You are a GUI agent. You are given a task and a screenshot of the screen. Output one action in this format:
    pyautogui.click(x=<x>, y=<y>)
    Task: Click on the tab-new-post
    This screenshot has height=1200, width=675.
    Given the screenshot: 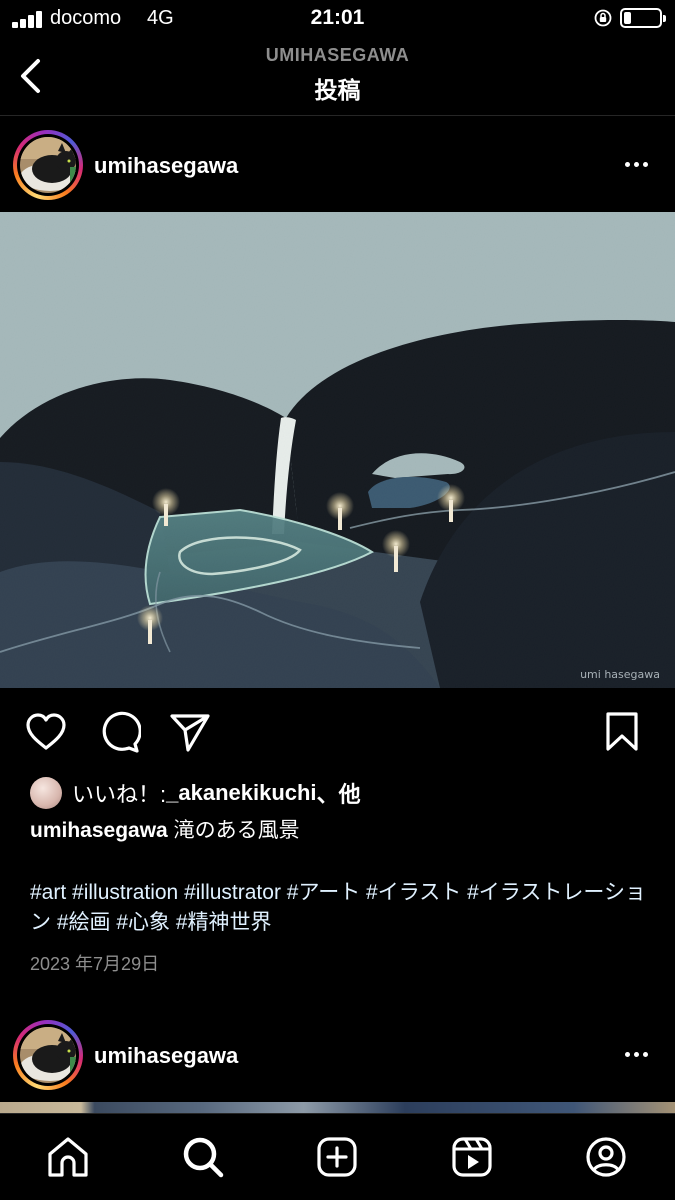 What is the action you would take?
    pyautogui.click(x=337, y=1157)
    